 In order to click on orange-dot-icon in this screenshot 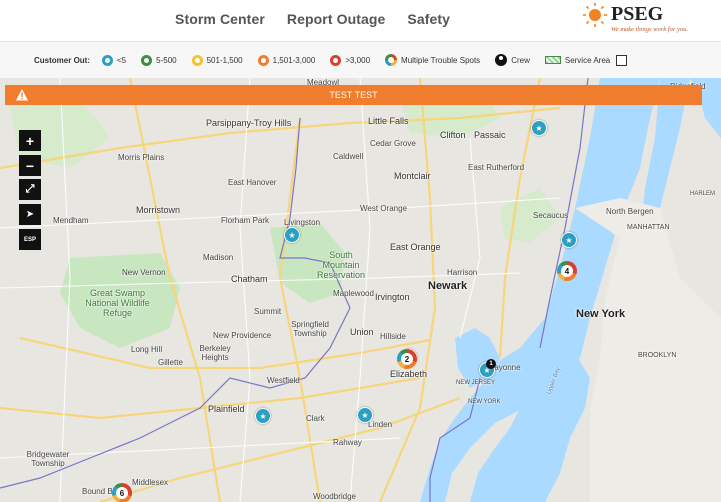, I will do `click(263, 60)`.